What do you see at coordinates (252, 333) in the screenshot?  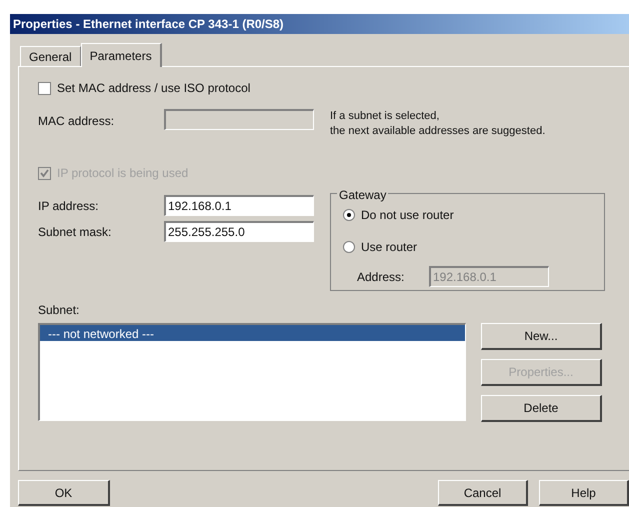 I see `list-item: --- not networked ---` at bounding box center [252, 333].